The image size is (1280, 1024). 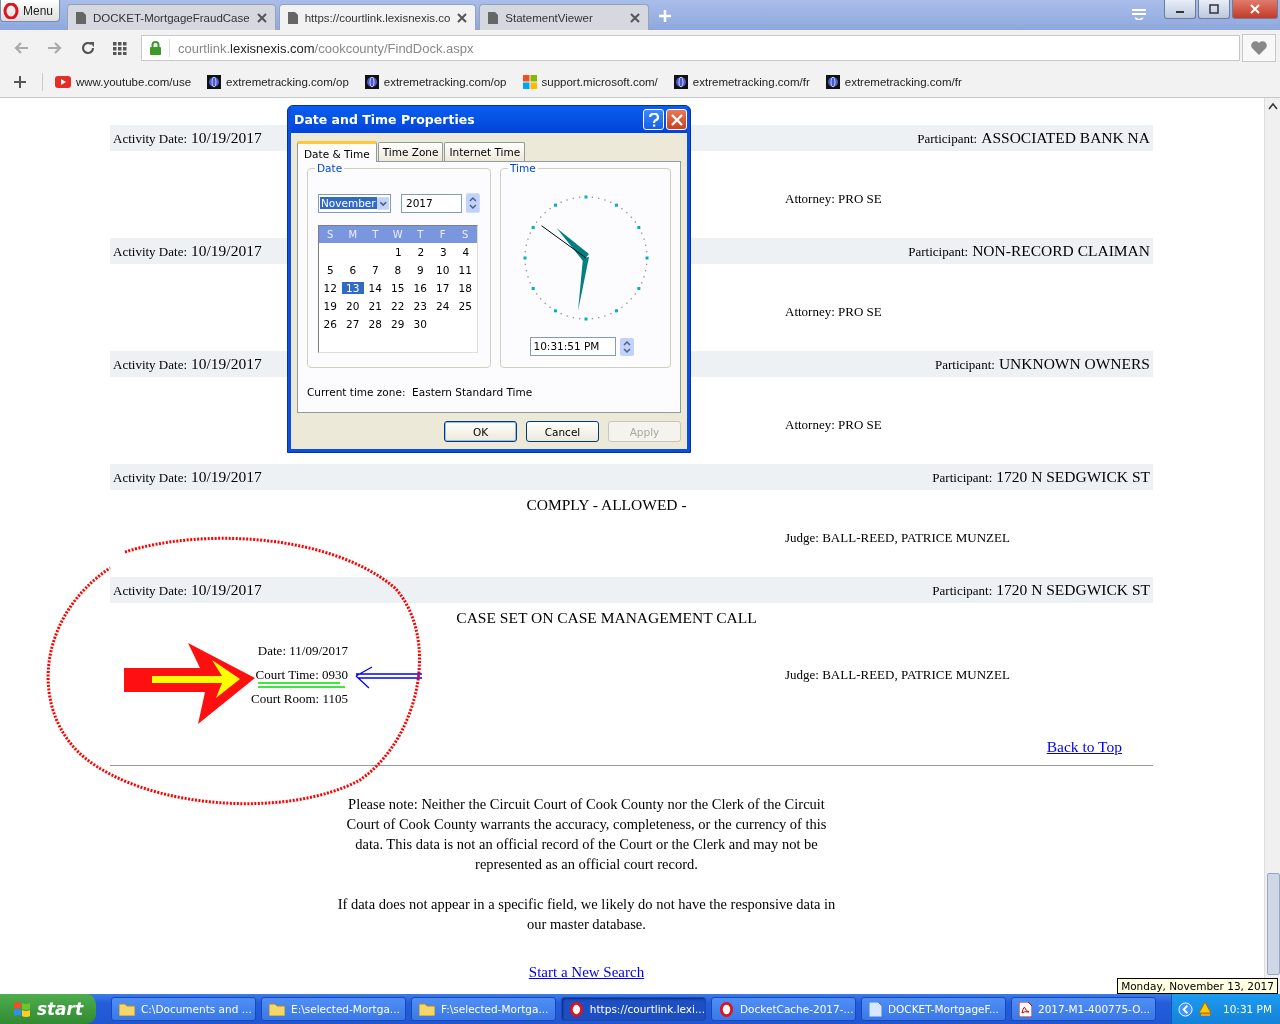 What do you see at coordinates (590, 81) in the screenshot?
I see `bookmark-item: support.microsoft.com/` at bounding box center [590, 81].